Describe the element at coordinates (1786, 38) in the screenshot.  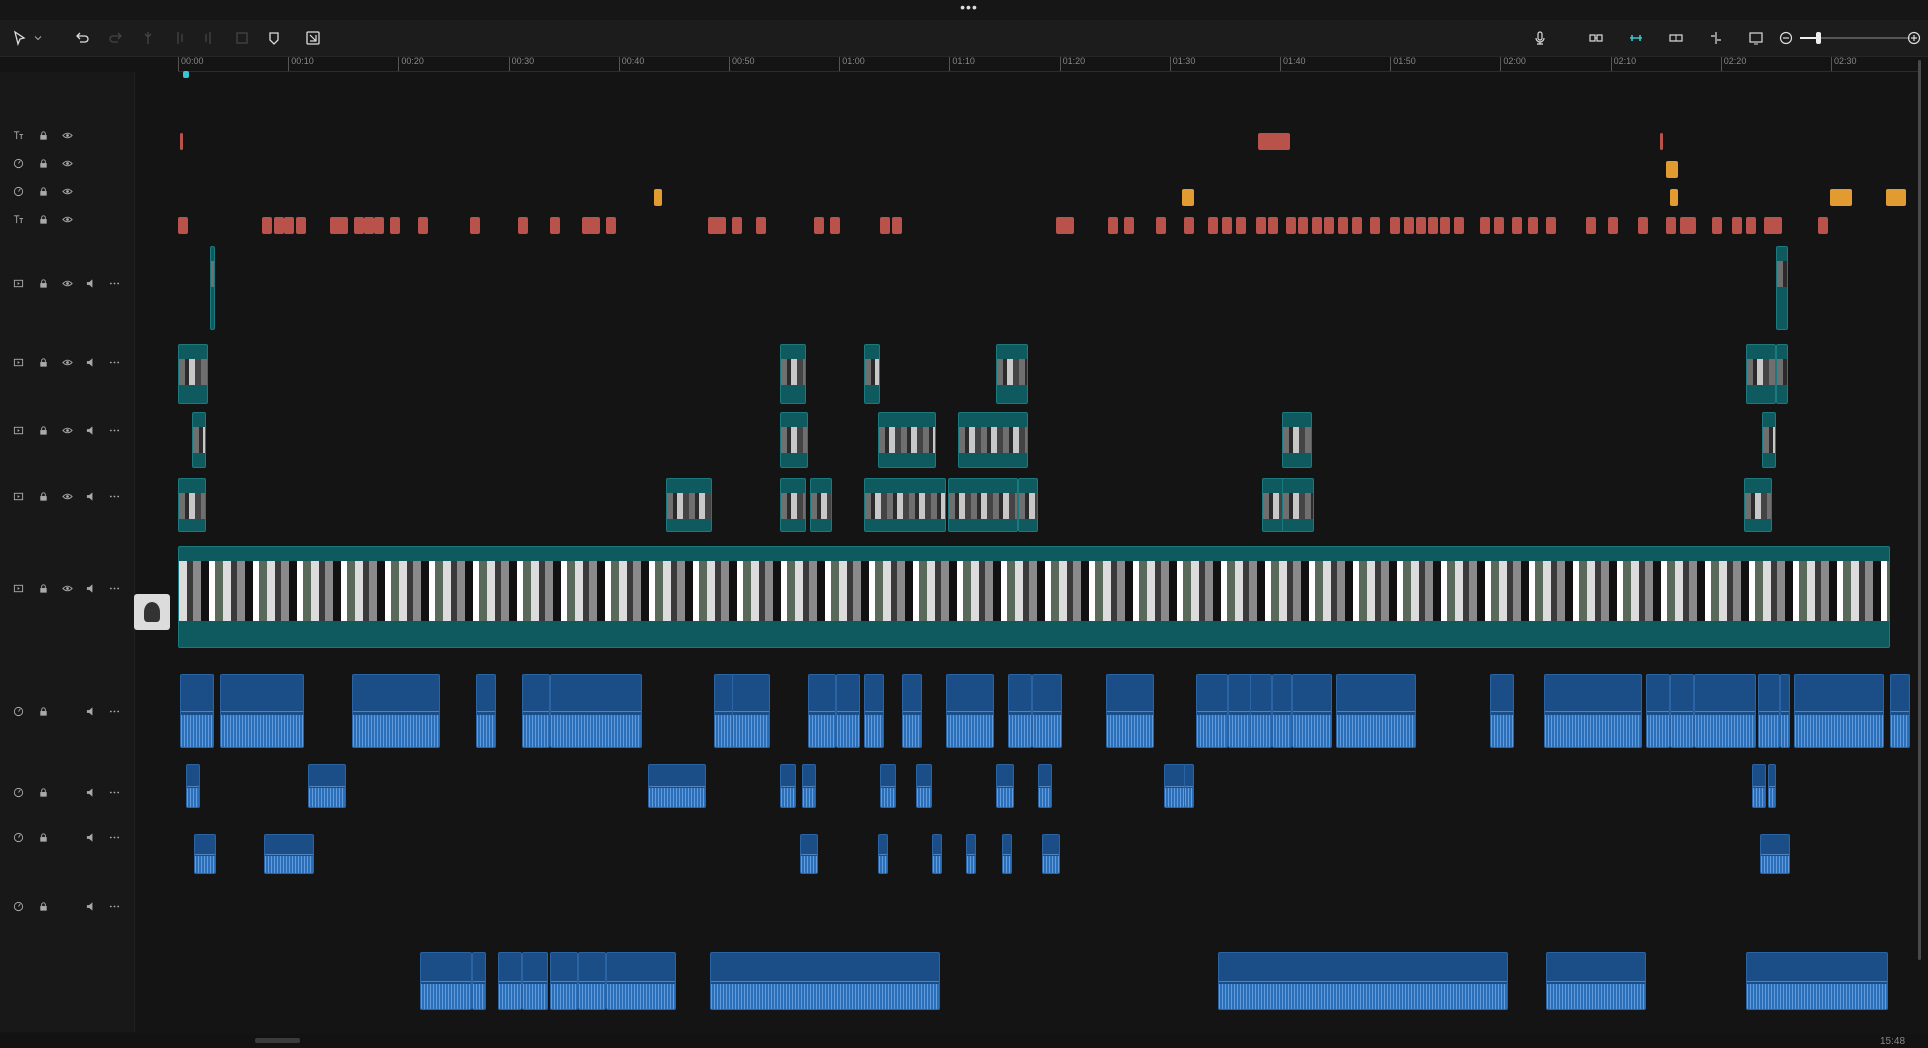
I see `zoom-out-icon` at that location.